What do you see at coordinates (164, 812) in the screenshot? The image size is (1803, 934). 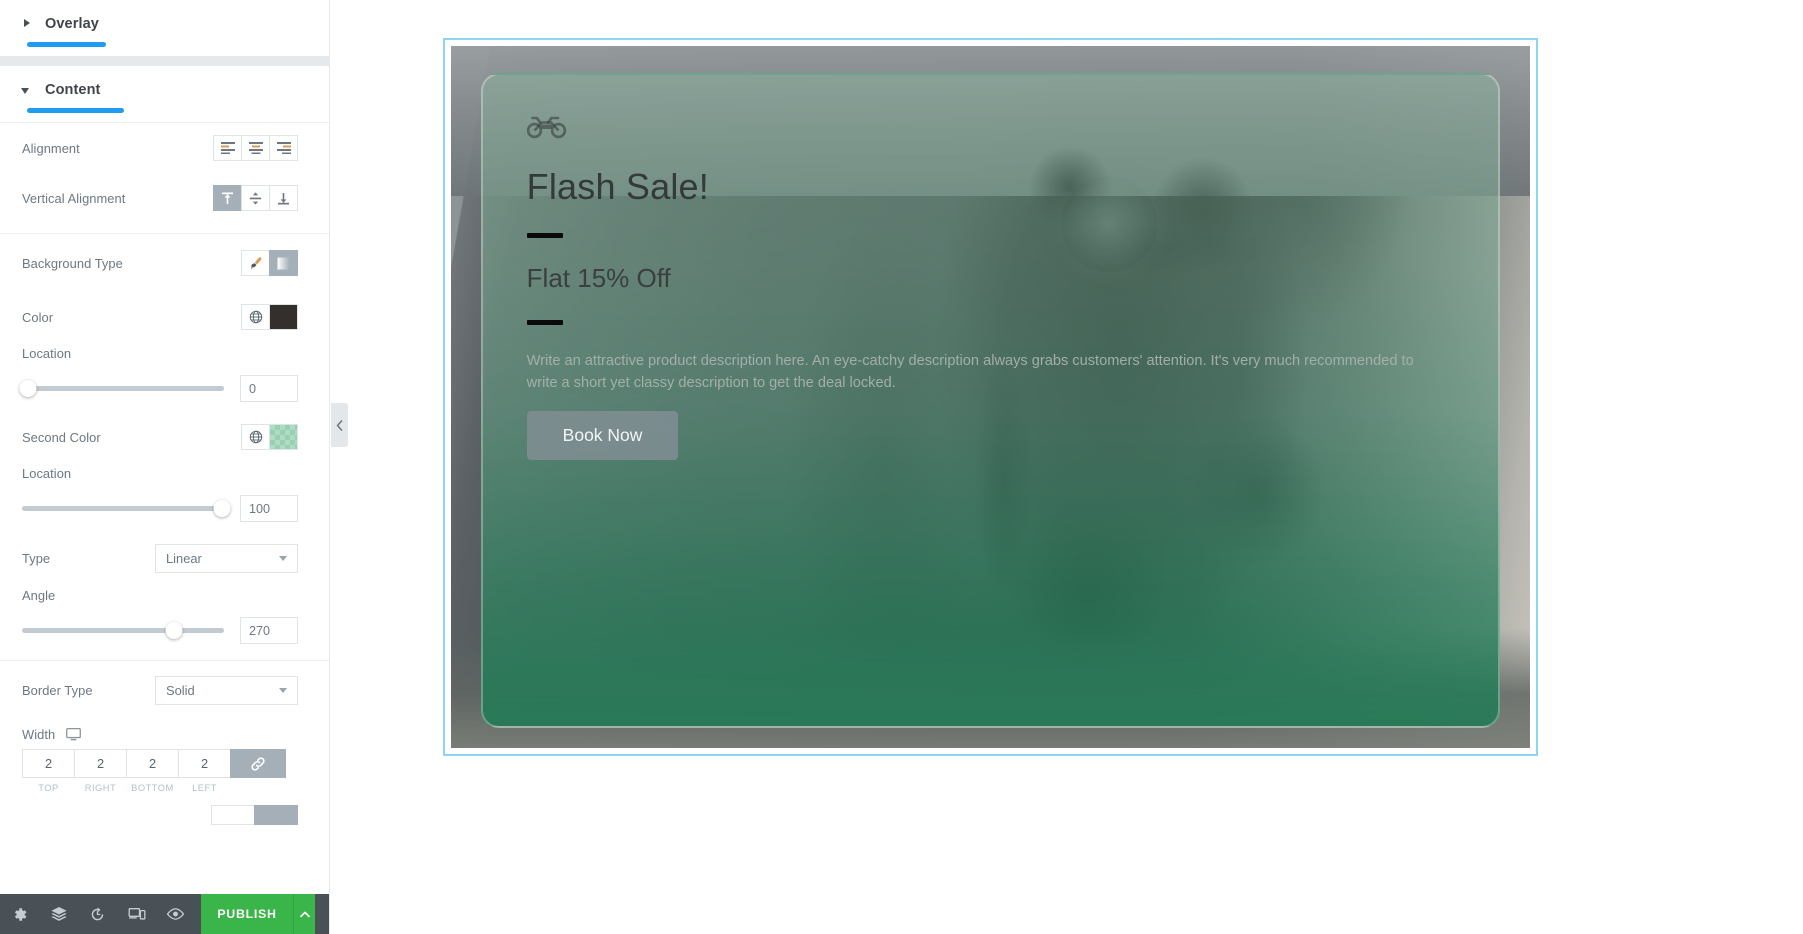 I see `partial-next-control` at bounding box center [164, 812].